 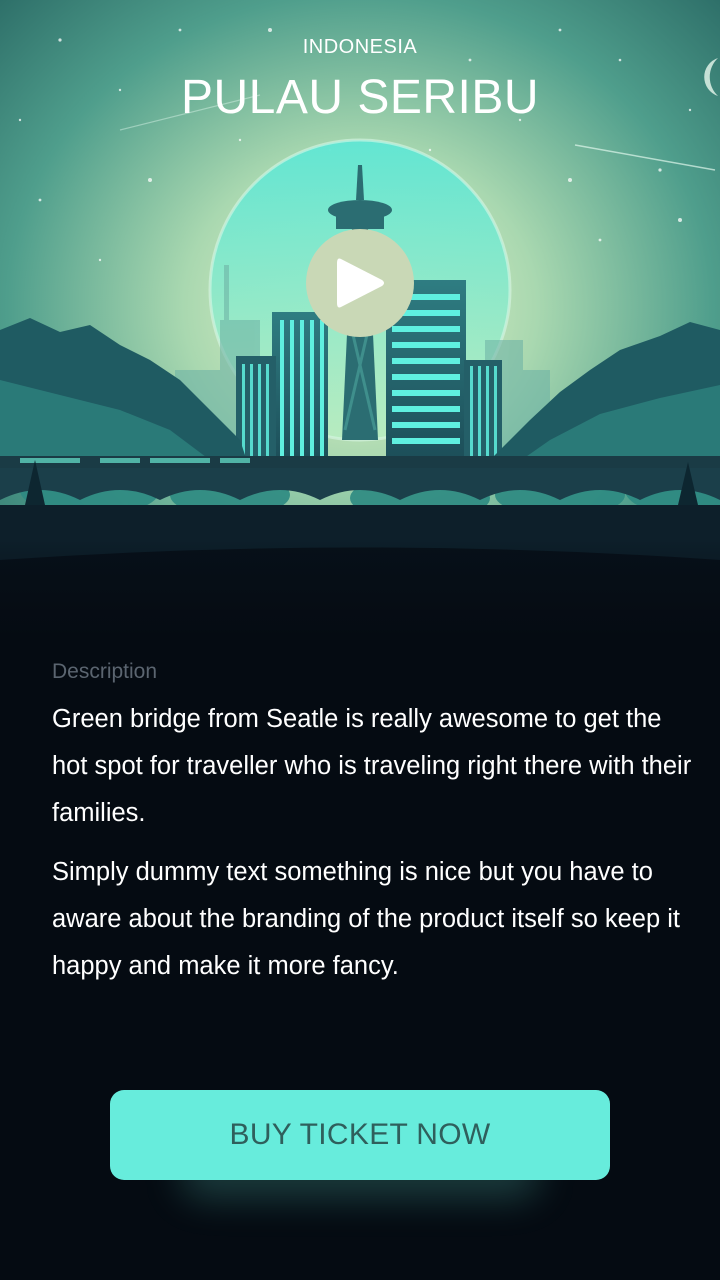 What do you see at coordinates (360, 1135) in the screenshot?
I see `buy-ticket-button: BUY TICKET NOW` at bounding box center [360, 1135].